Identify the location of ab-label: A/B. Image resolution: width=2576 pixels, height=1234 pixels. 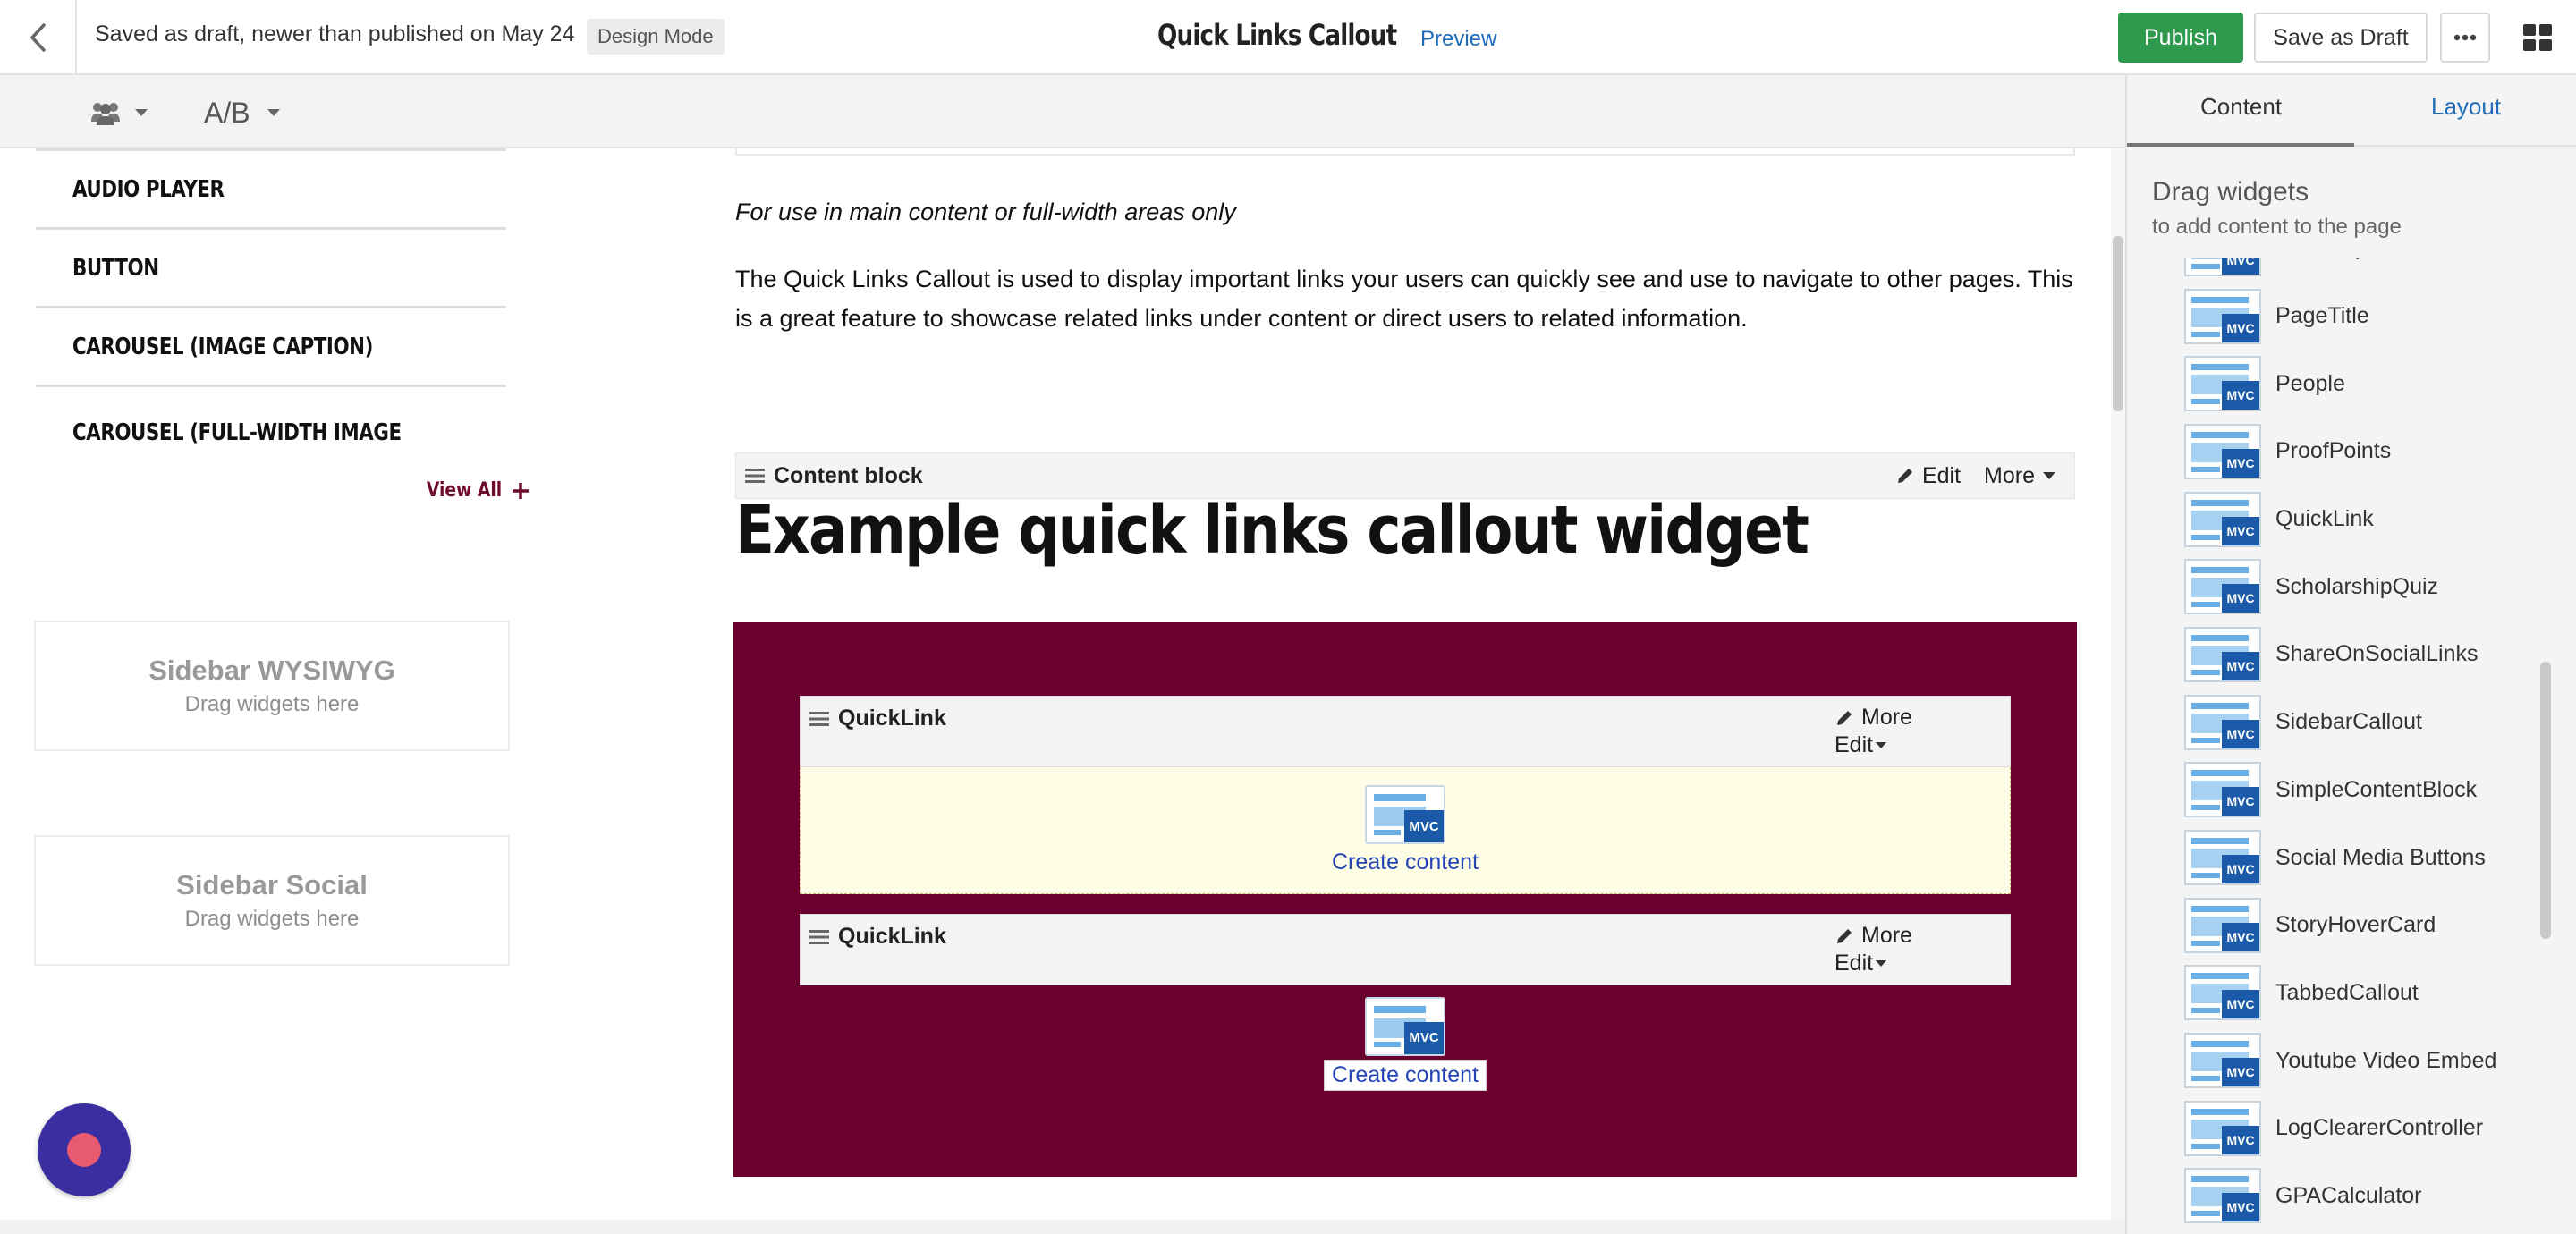
(227, 112).